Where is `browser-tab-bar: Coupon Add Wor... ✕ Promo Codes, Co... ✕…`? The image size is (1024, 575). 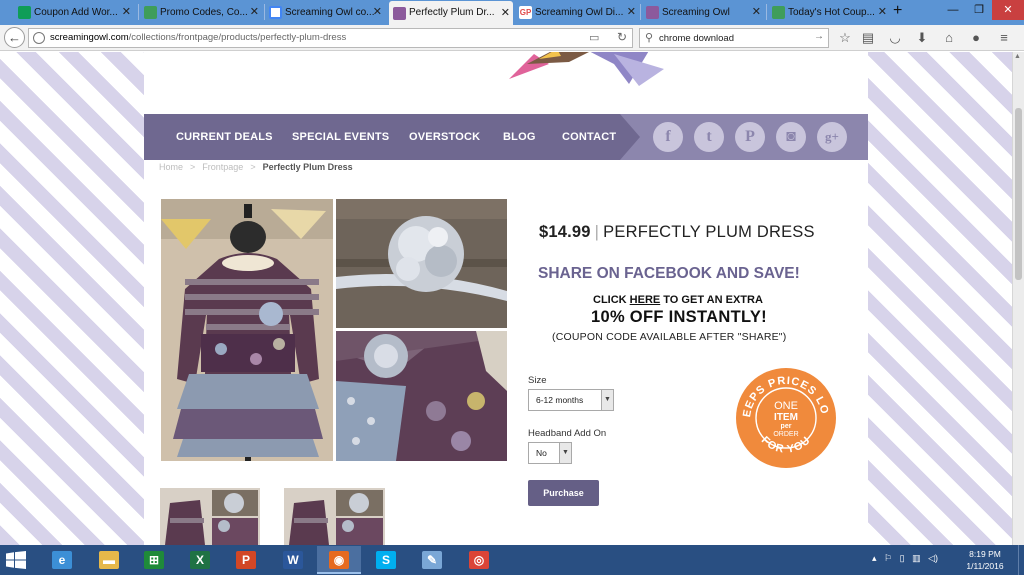
browser-tab-bar: Coupon Add Wor... ✕ Promo Codes, Co... ✕… is located at coordinates (512, 12).